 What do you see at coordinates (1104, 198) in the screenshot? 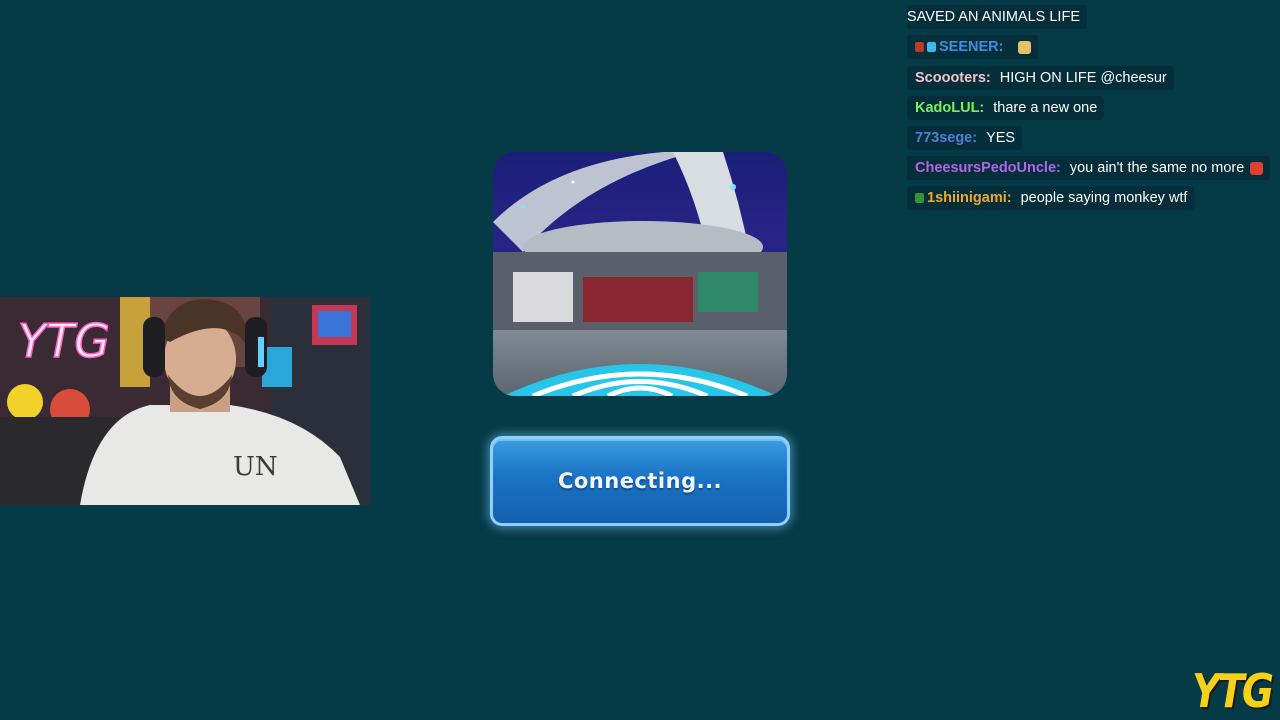
I see `chat-message-text: people saying monkey wtf` at bounding box center [1104, 198].